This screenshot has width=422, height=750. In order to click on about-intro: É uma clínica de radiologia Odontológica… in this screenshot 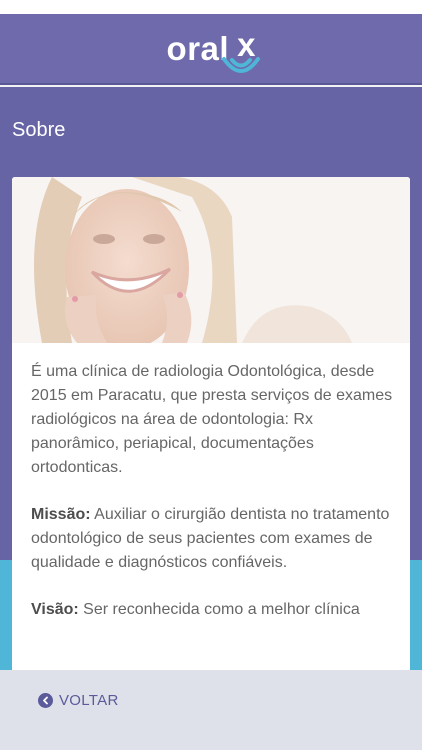, I will do `click(212, 419)`.